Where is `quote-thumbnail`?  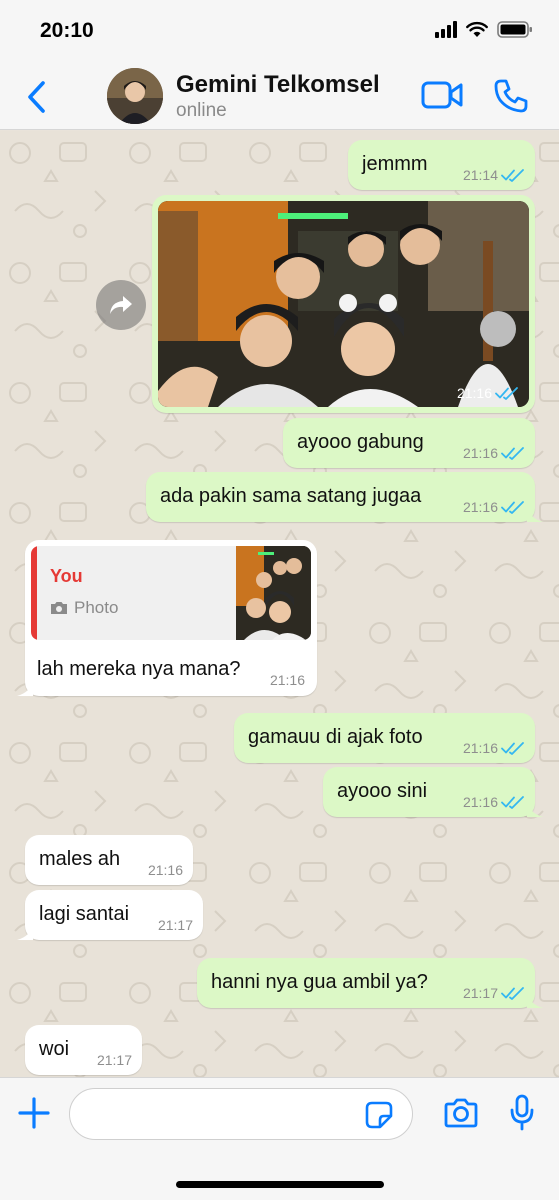 quote-thumbnail is located at coordinates (273, 593).